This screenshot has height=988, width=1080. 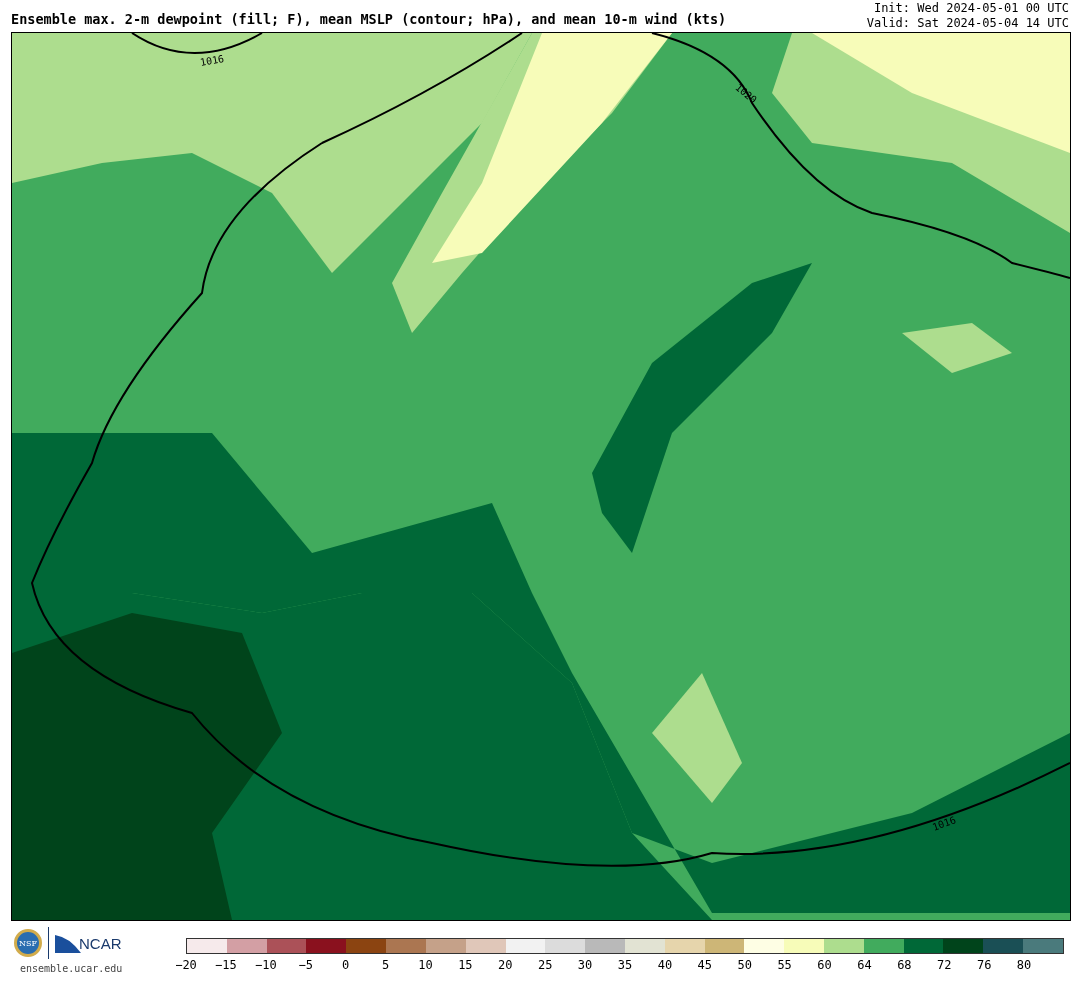 I want to click on colorbar-tick-label: 45, so click(x=705, y=965).